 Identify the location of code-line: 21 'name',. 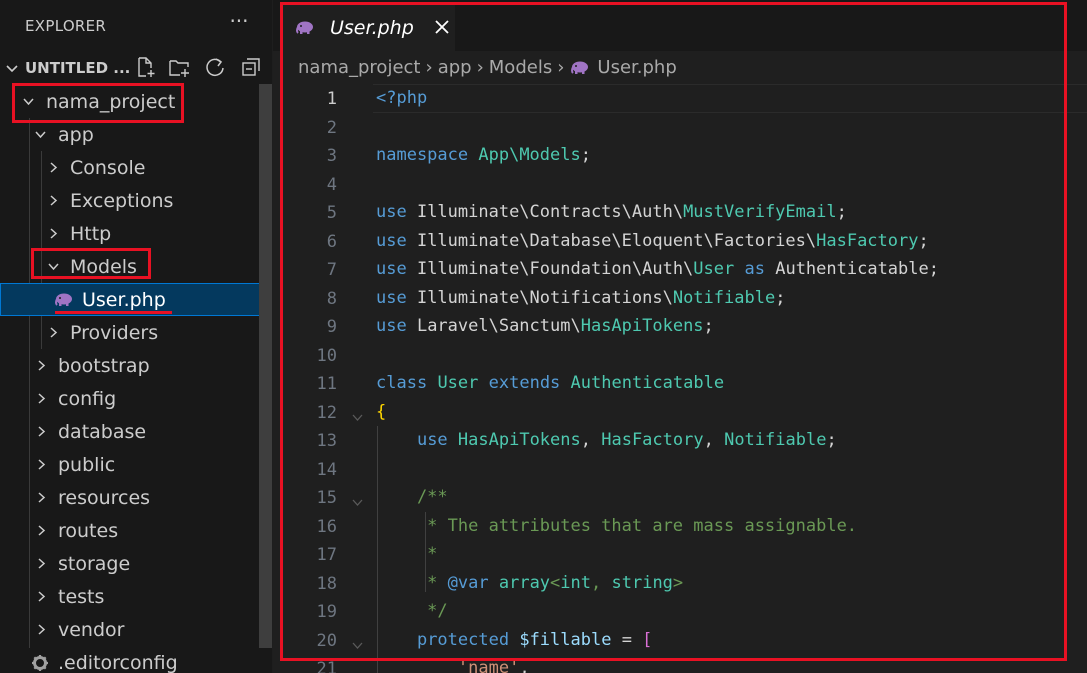
(680, 663).